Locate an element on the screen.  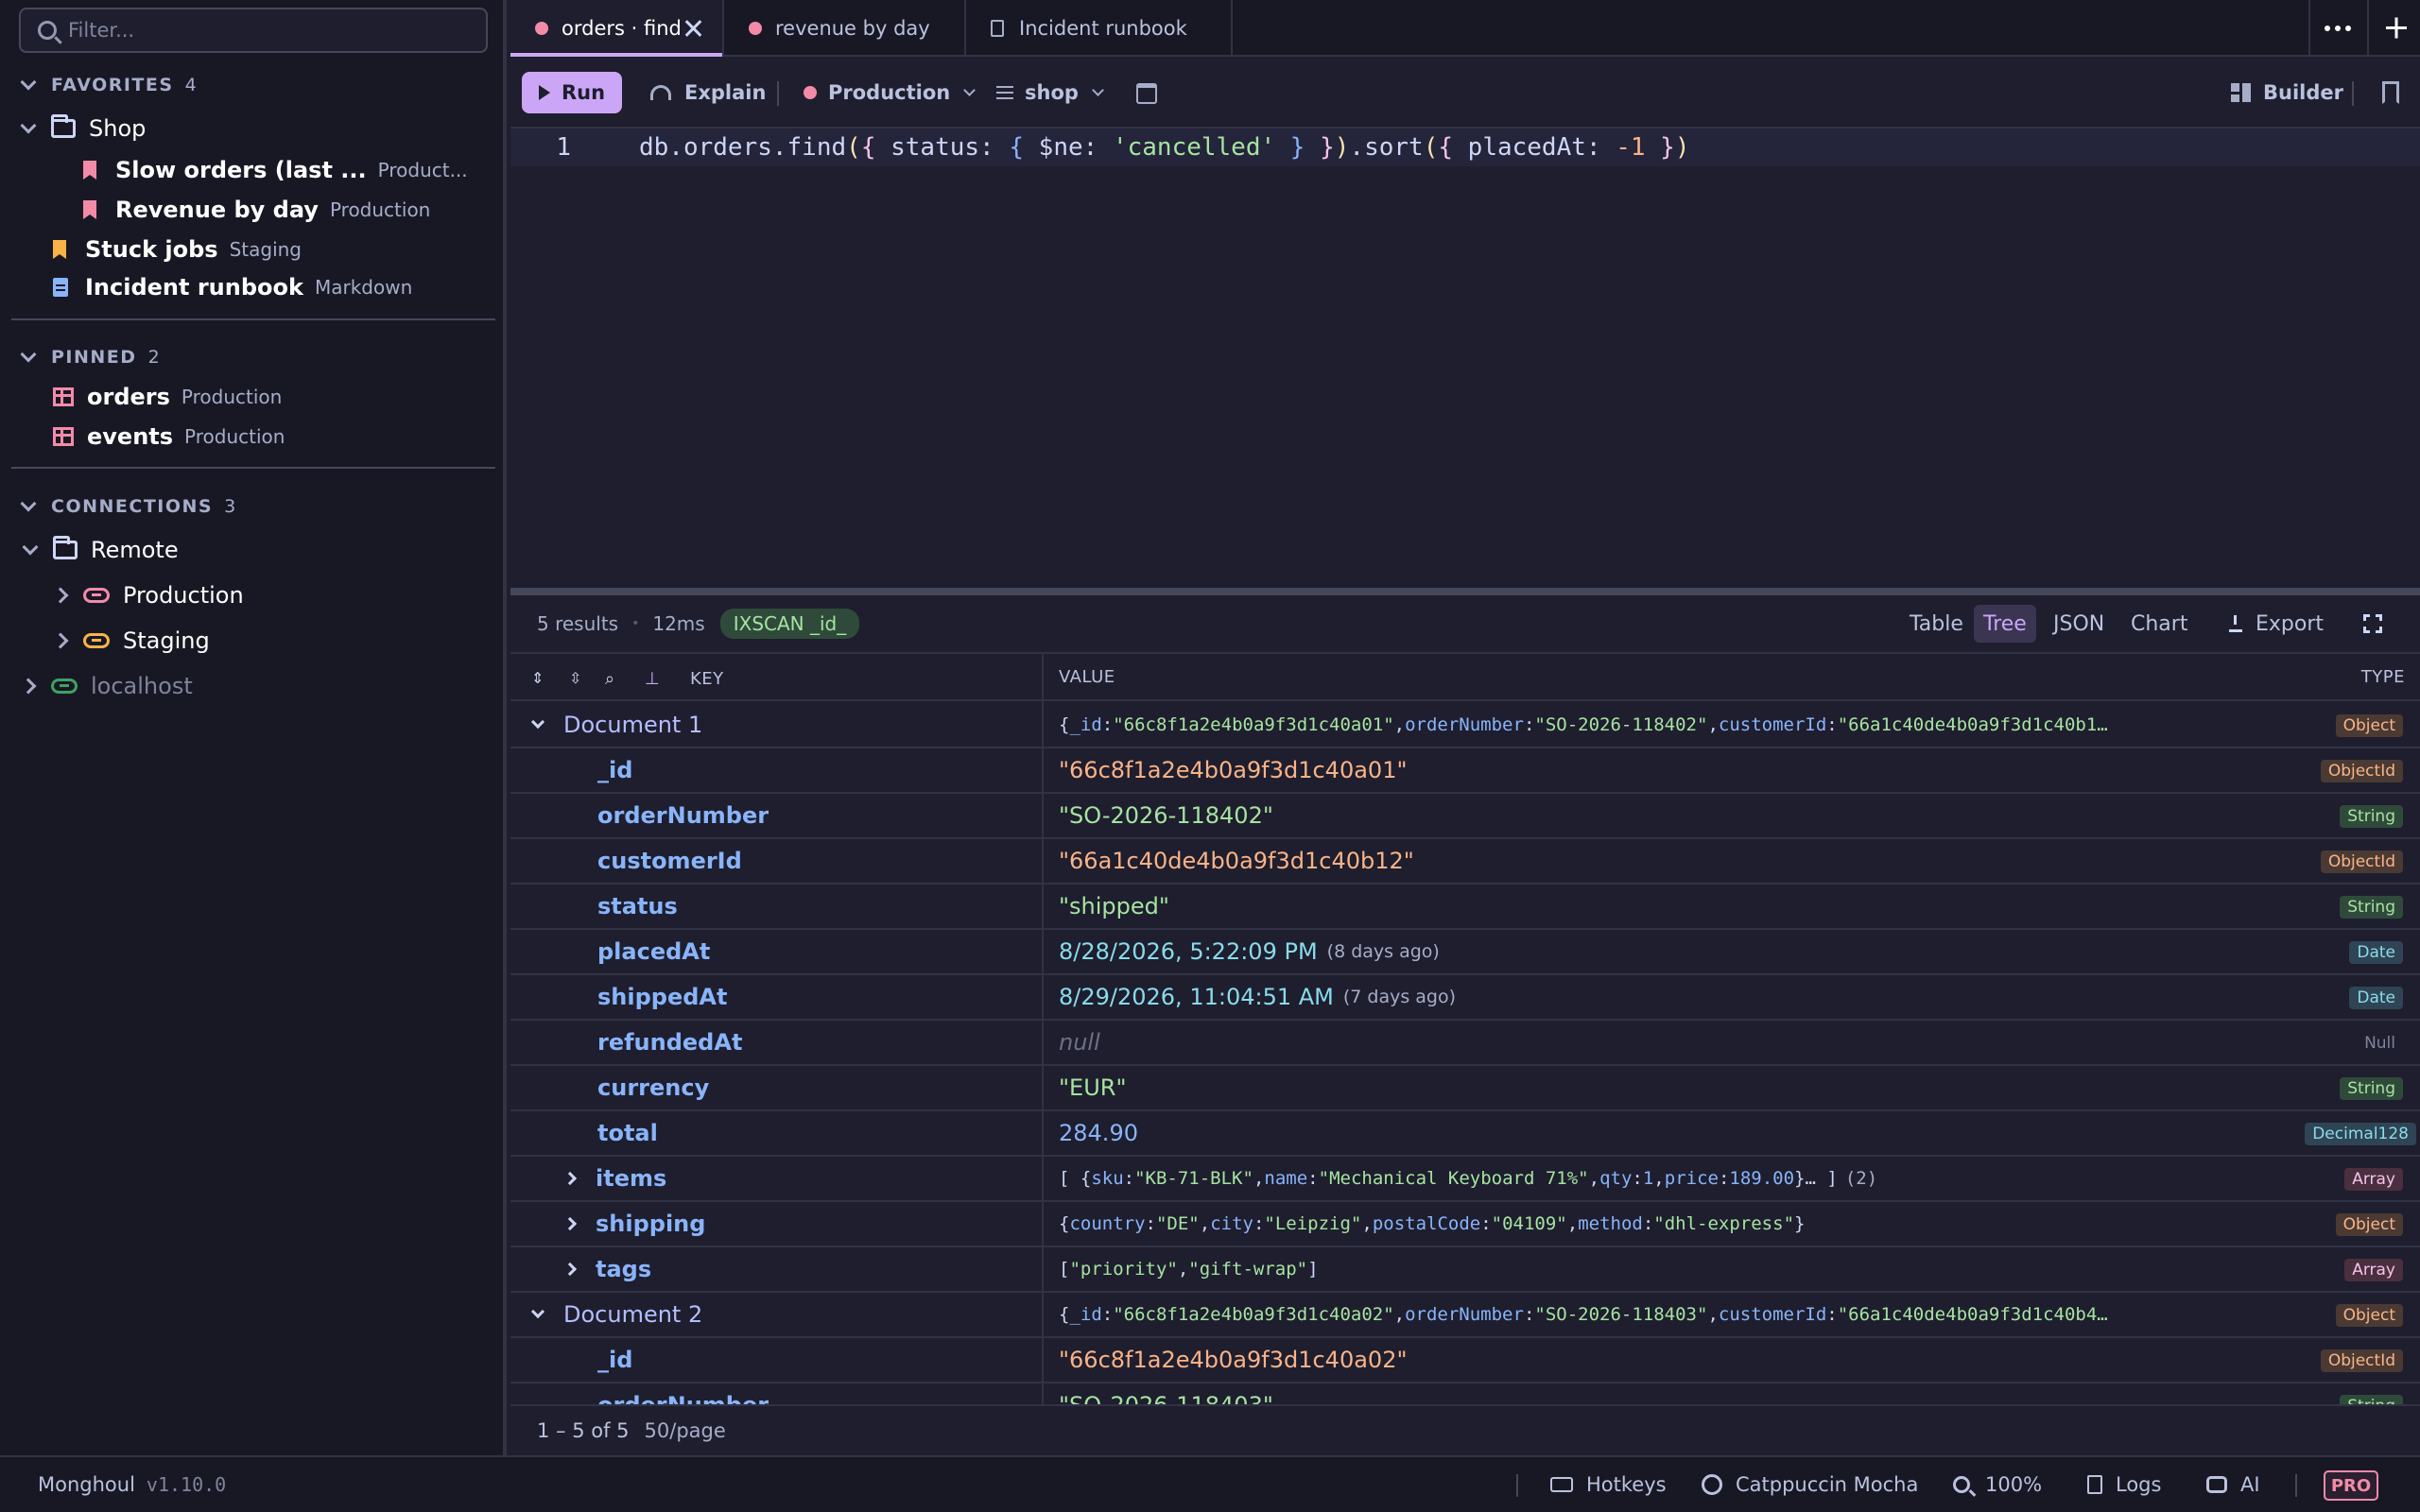
view-tab-table: Table is located at coordinates (1936, 624).